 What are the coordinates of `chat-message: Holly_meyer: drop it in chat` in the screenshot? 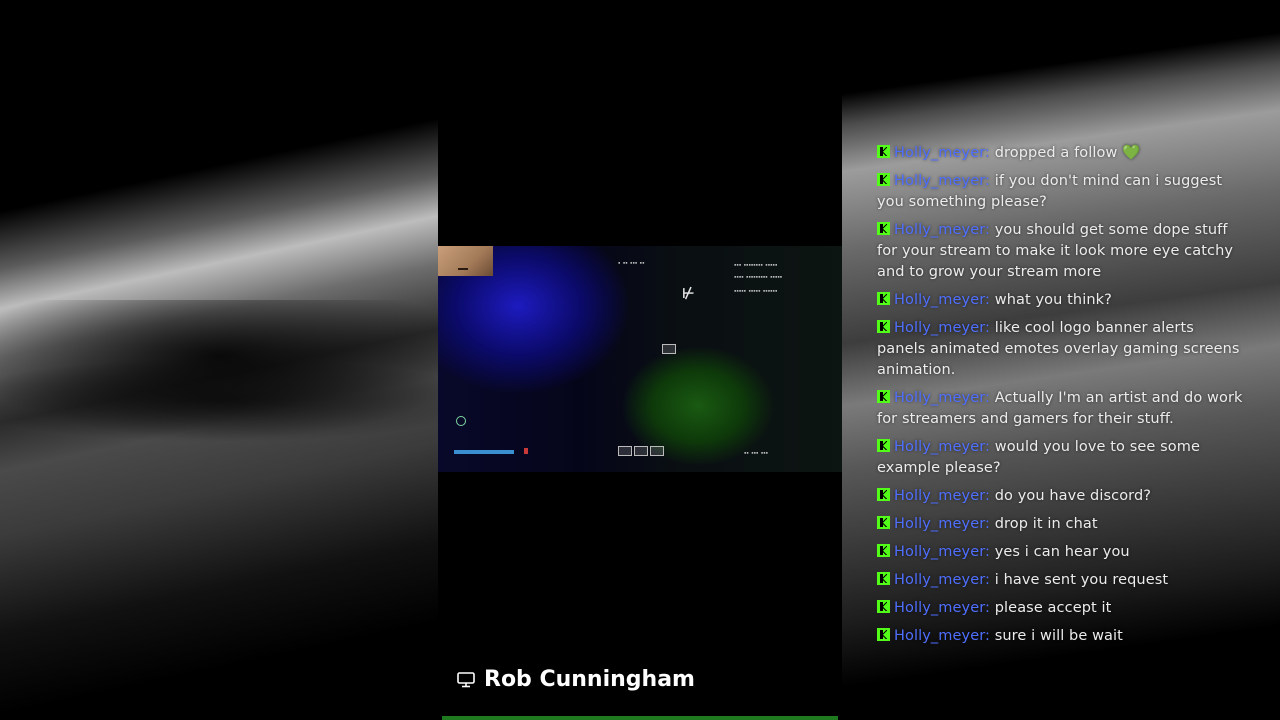 It's located at (1062, 524).